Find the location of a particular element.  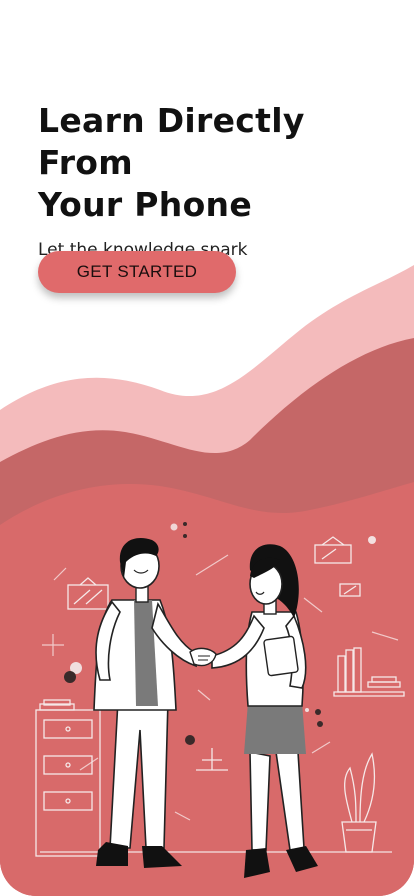

get-started-button: GET STARTED is located at coordinates (137, 272).